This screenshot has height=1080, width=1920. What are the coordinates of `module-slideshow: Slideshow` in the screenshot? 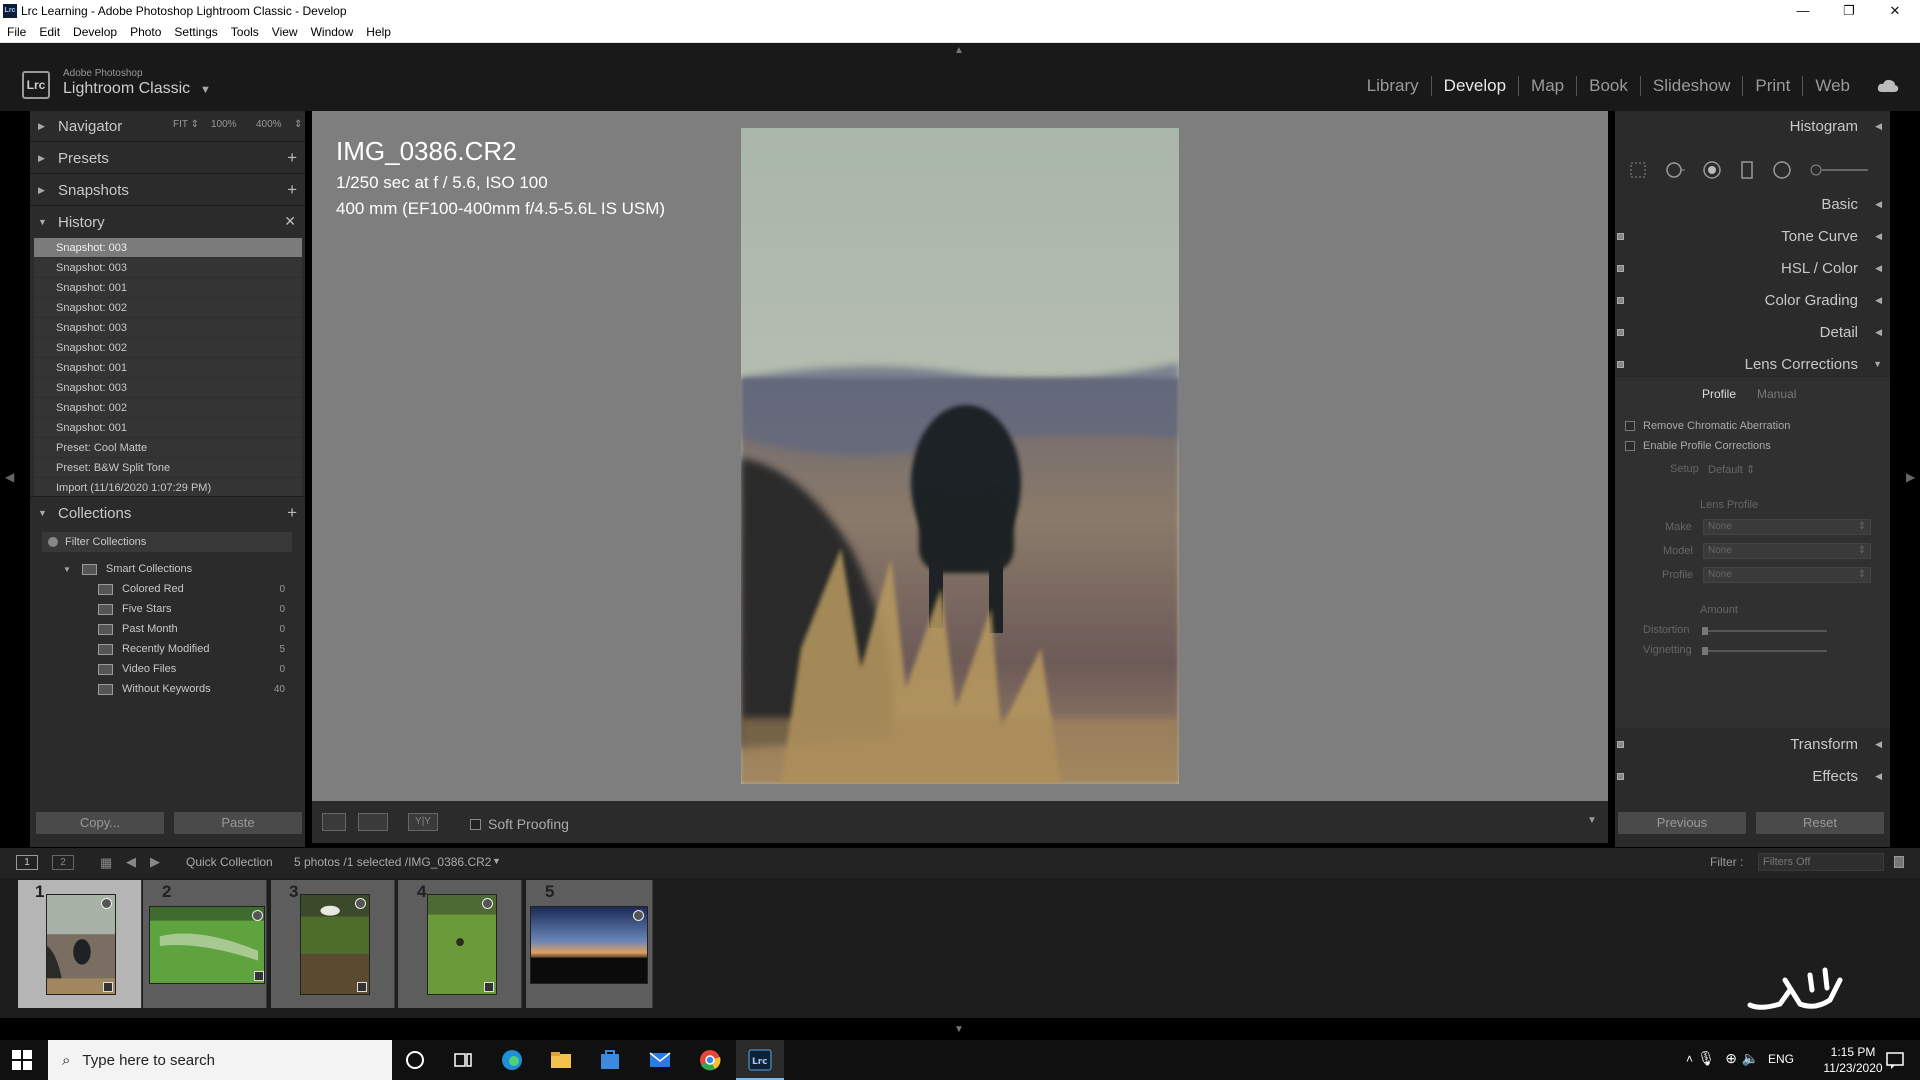 It's located at (1692, 86).